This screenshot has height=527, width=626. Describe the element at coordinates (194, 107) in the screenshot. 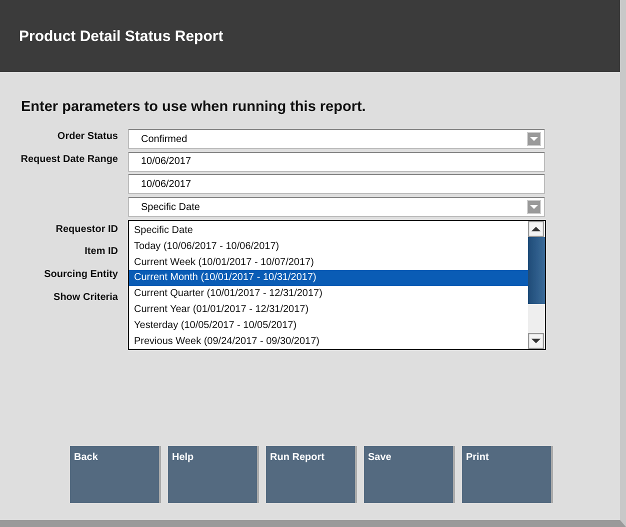

I see `instructions-text: Enter parameters to use when running this report.` at that location.